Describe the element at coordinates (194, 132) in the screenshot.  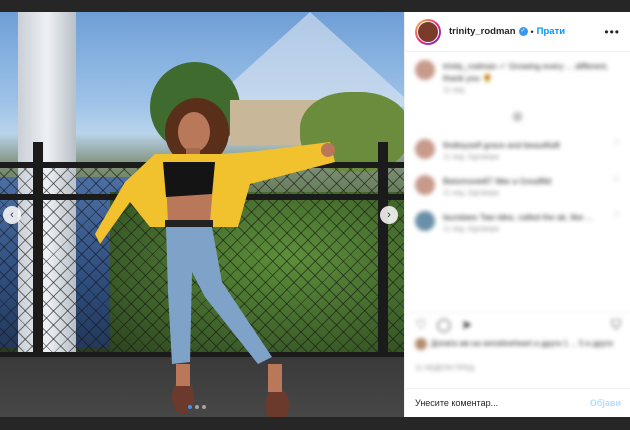
I see `face` at that location.